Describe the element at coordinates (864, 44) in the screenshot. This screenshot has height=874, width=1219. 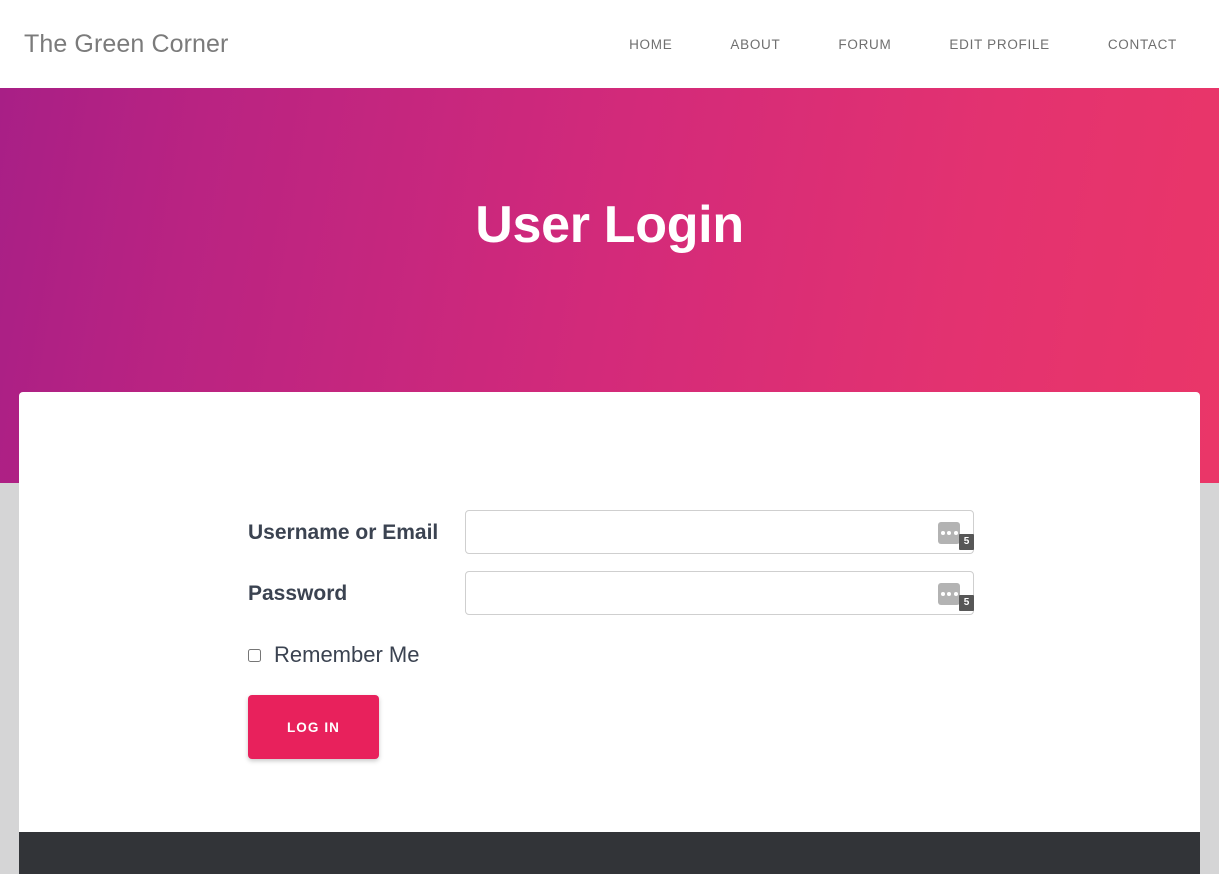
I see `nav-item-forum: FORUM` at that location.